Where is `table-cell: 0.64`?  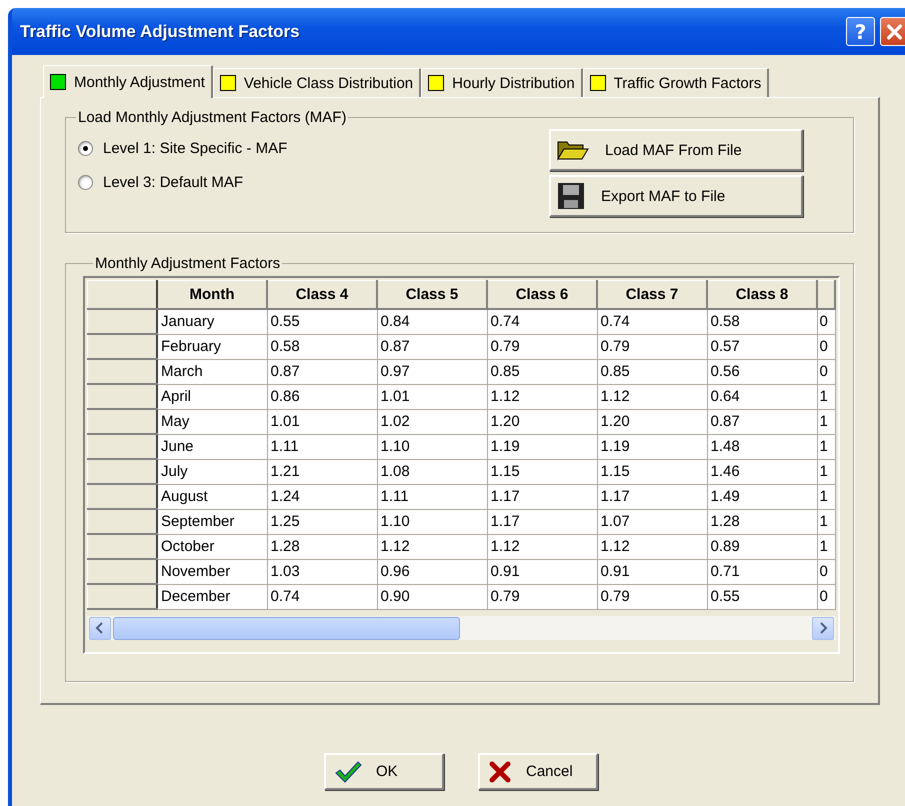 table-cell: 0.64 is located at coordinates (762, 396).